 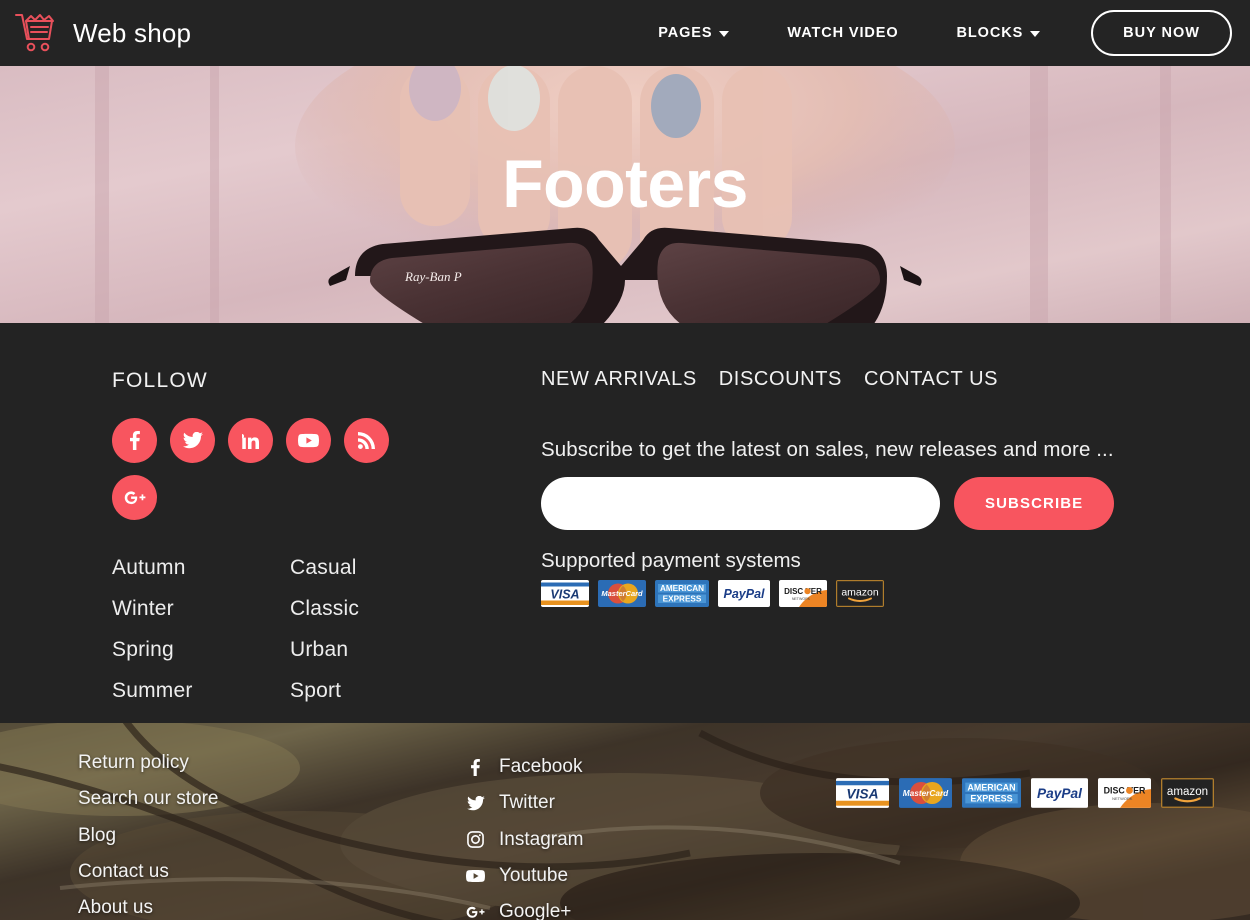 What do you see at coordinates (740, 503) in the screenshot?
I see `subscribe-email-input` at bounding box center [740, 503].